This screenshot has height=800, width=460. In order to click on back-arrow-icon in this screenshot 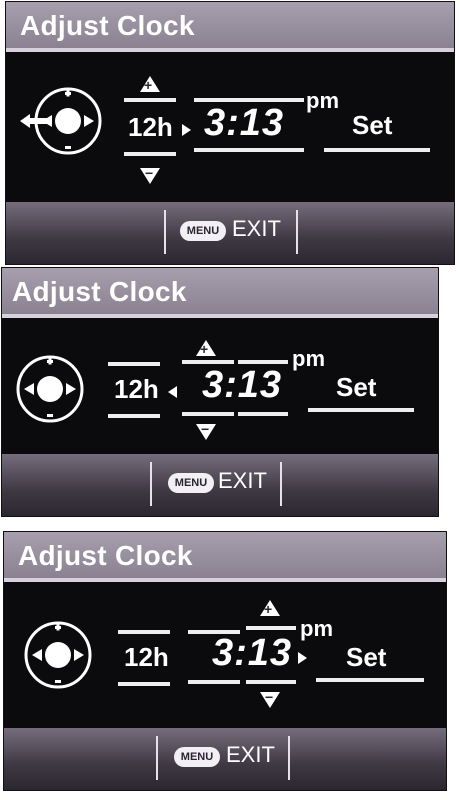, I will do `click(34, 121)`.